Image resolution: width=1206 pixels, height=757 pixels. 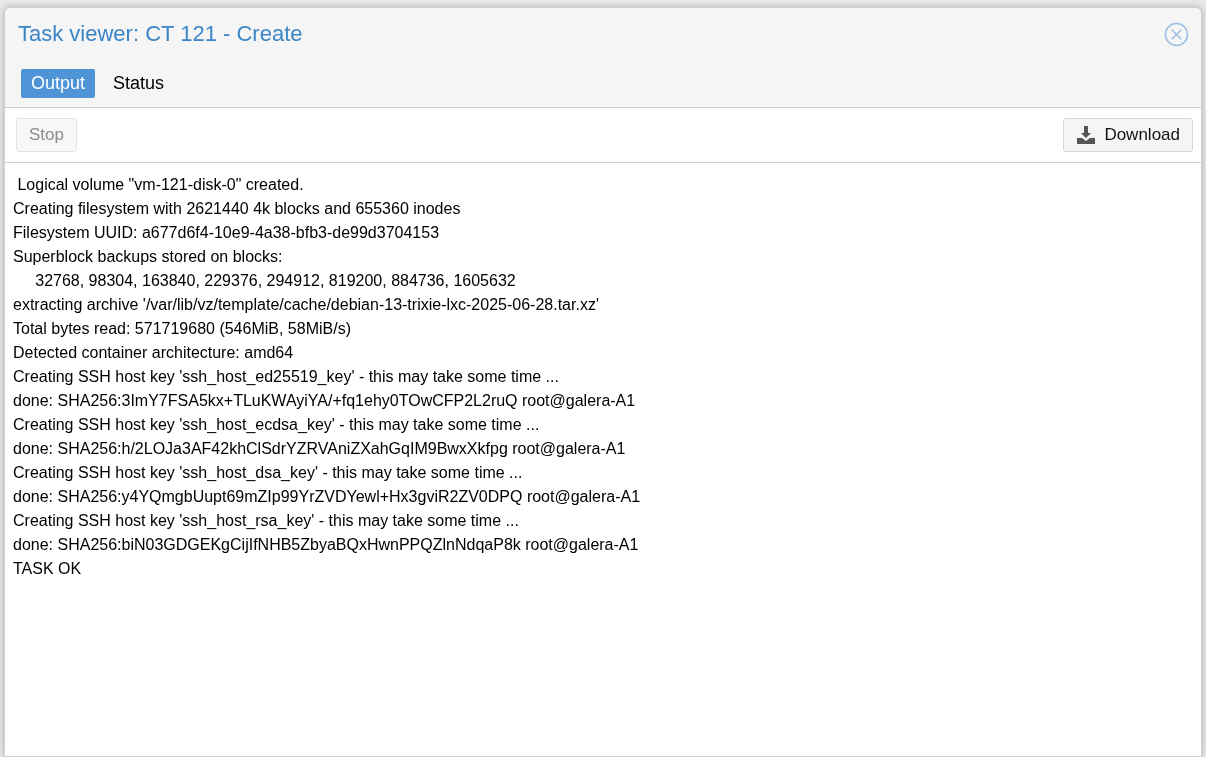 I want to click on download-button: Download, so click(x=1128, y=135).